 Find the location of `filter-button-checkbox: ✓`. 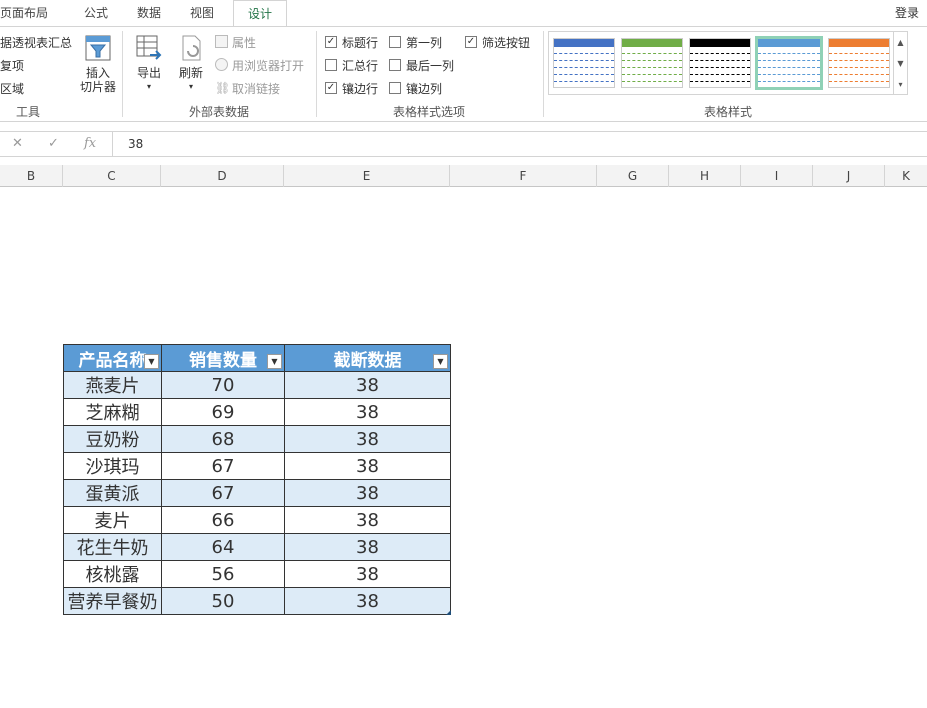

filter-button-checkbox: ✓ is located at coordinates (471, 42).